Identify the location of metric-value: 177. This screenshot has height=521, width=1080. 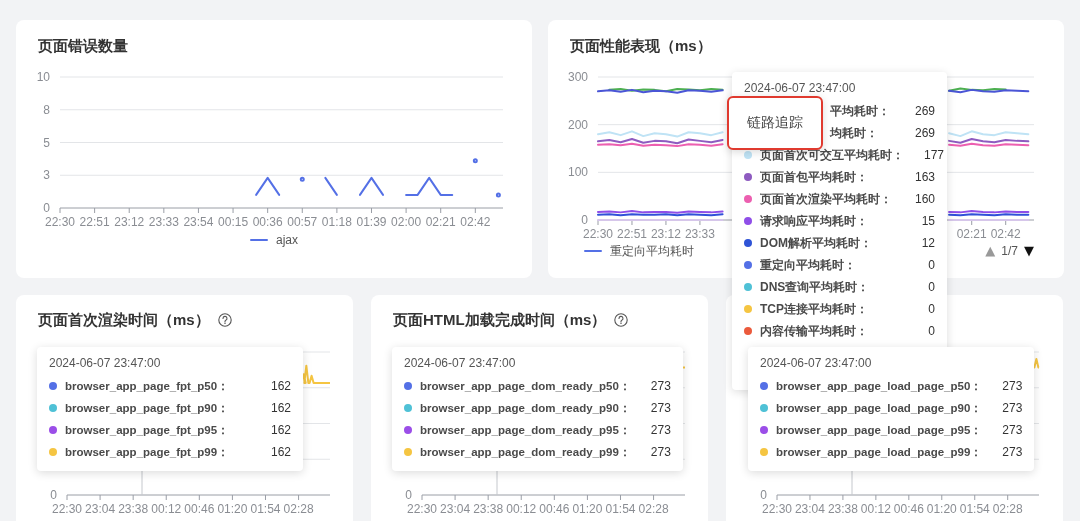
(934, 155).